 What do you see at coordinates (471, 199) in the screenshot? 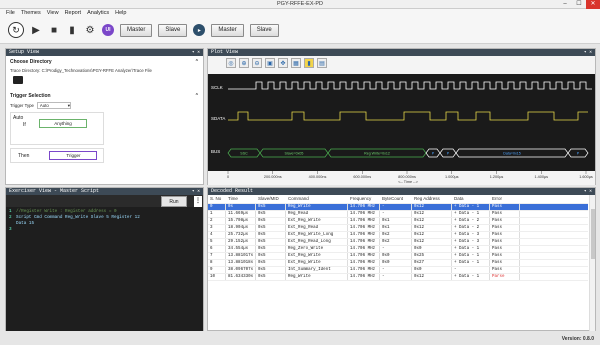
I see `col-data: Data` at bounding box center [471, 199].